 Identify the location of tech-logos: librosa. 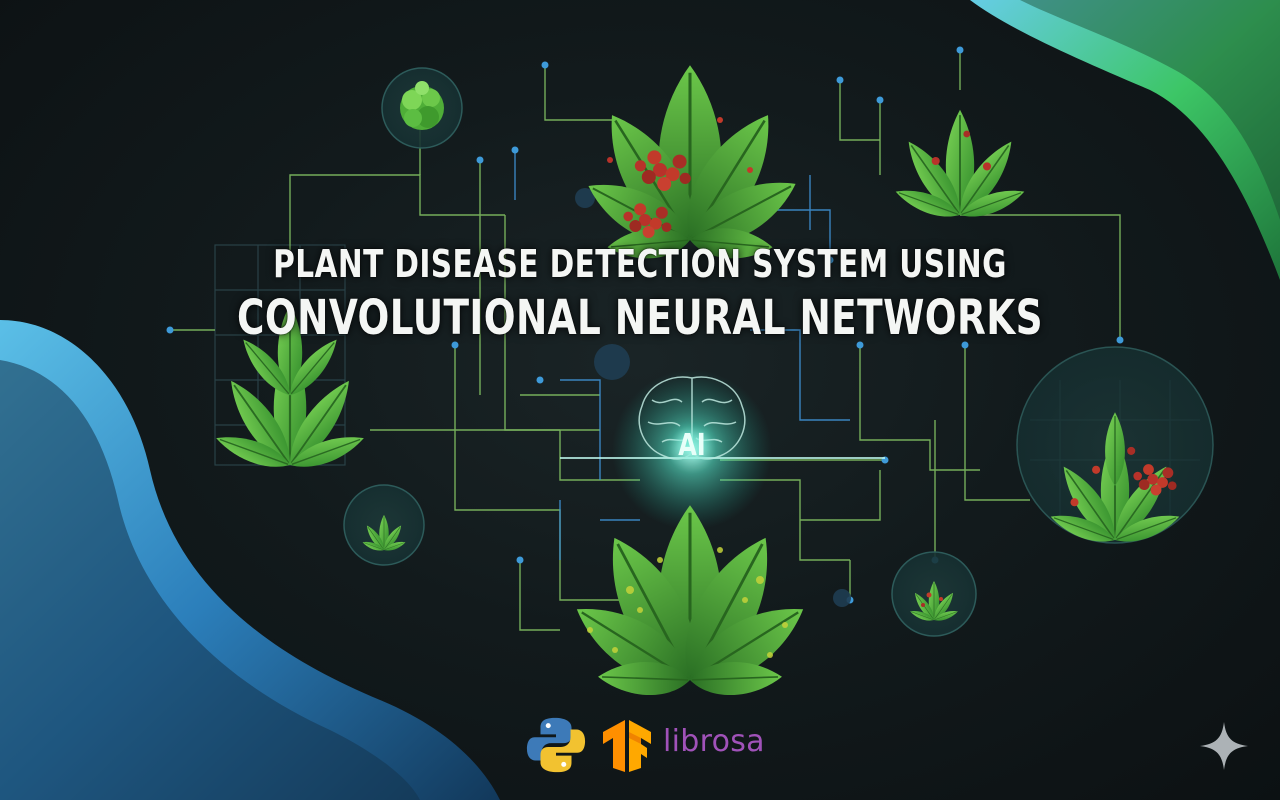
(650, 744).